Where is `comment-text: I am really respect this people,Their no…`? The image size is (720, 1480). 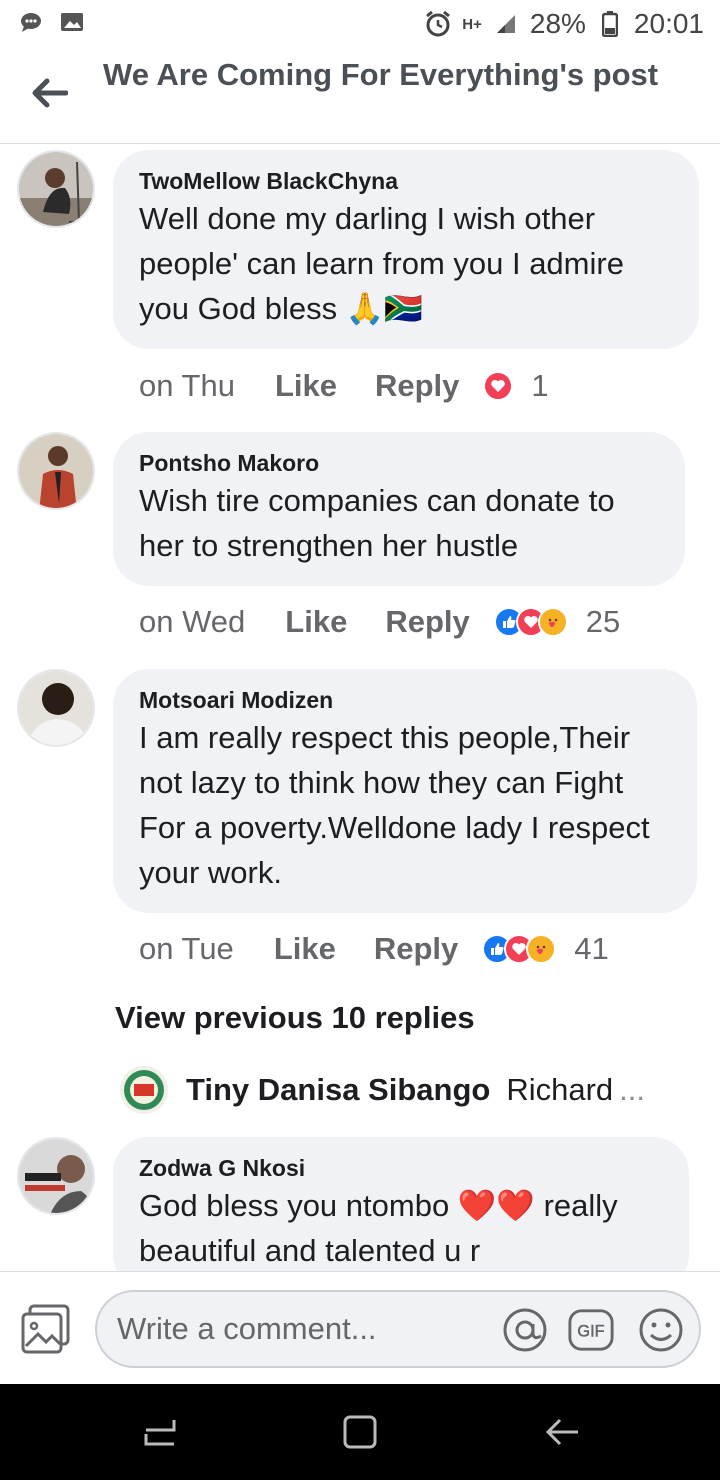
comment-text: I am really respect this people,Their no… is located at coordinates (394, 805).